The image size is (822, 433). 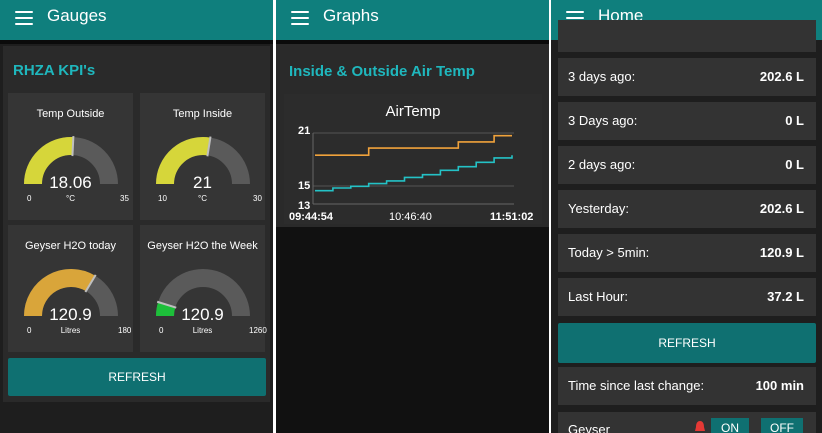 I want to click on gauge-min: 10, so click(x=162, y=198).